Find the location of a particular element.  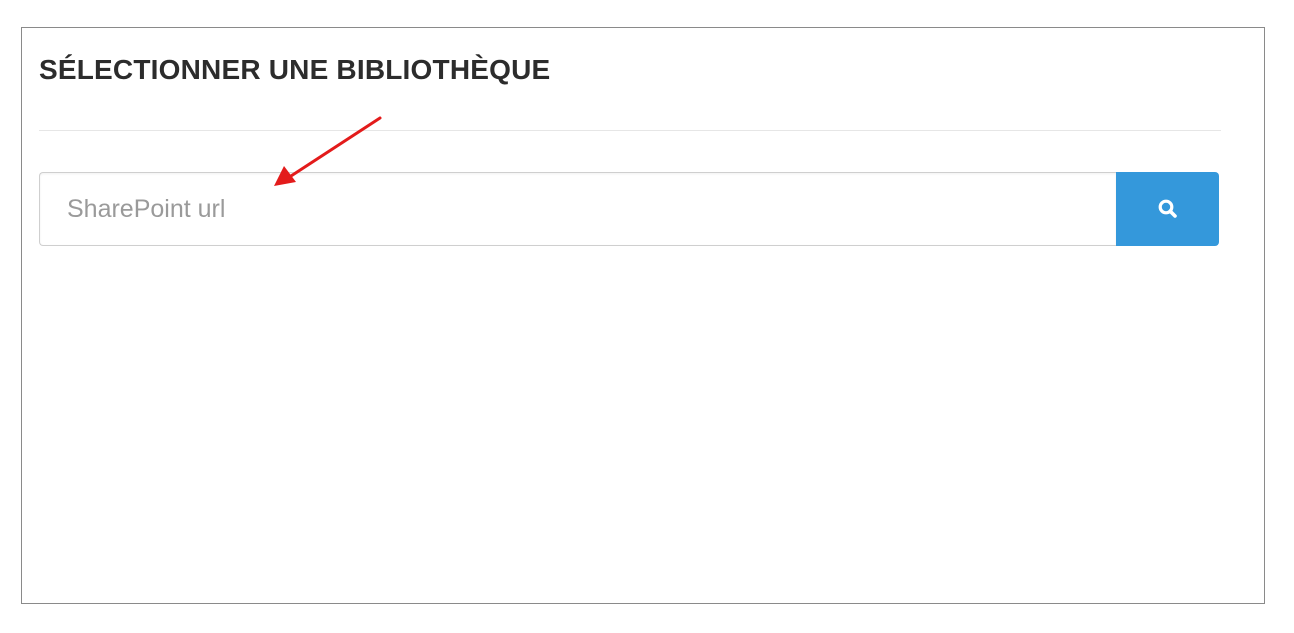

title-divider is located at coordinates (630, 130).